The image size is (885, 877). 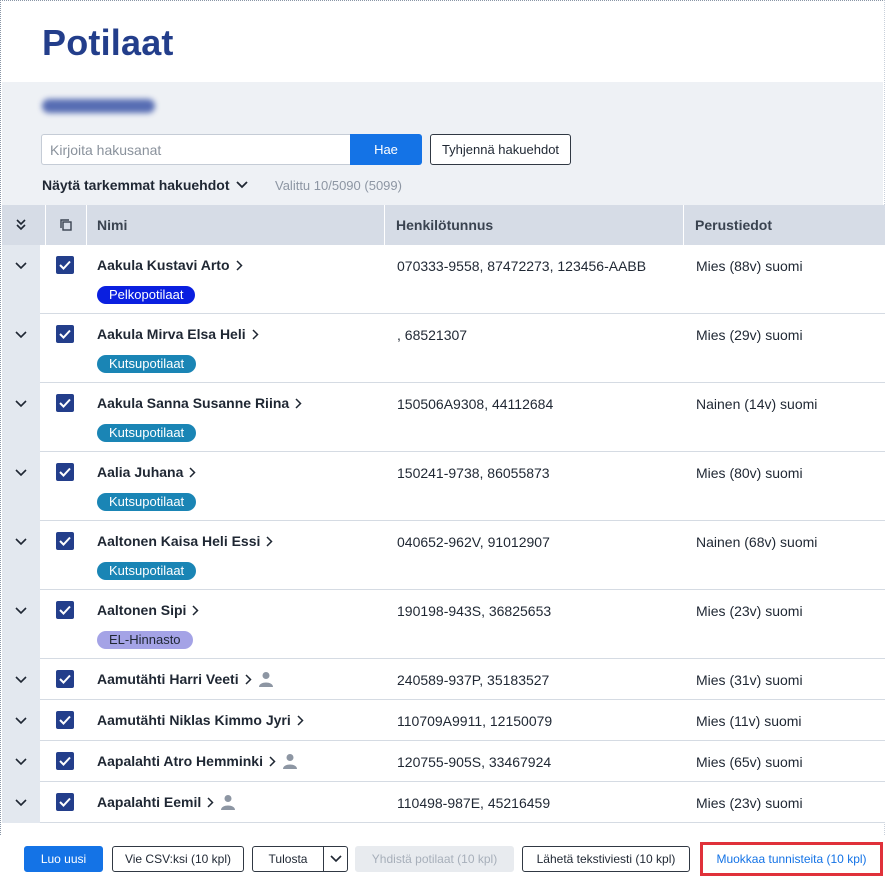 What do you see at coordinates (500, 149) in the screenshot?
I see `clear-filters-button: Tyhjennä hakuehdot` at bounding box center [500, 149].